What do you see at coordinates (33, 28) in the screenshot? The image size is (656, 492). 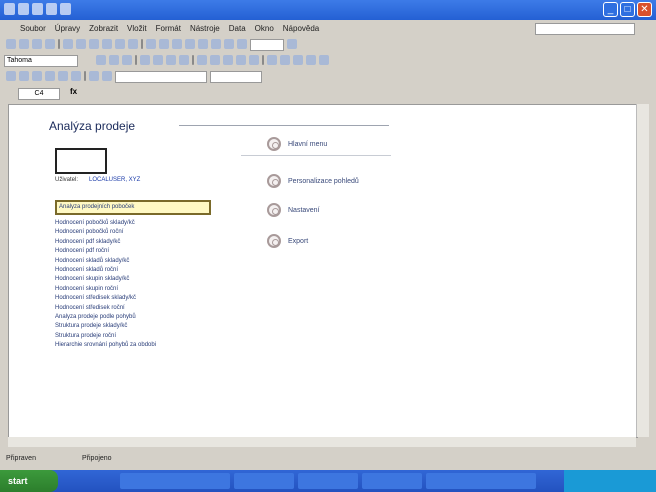 I see `menu-item: Soubor` at bounding box center [33, 28].